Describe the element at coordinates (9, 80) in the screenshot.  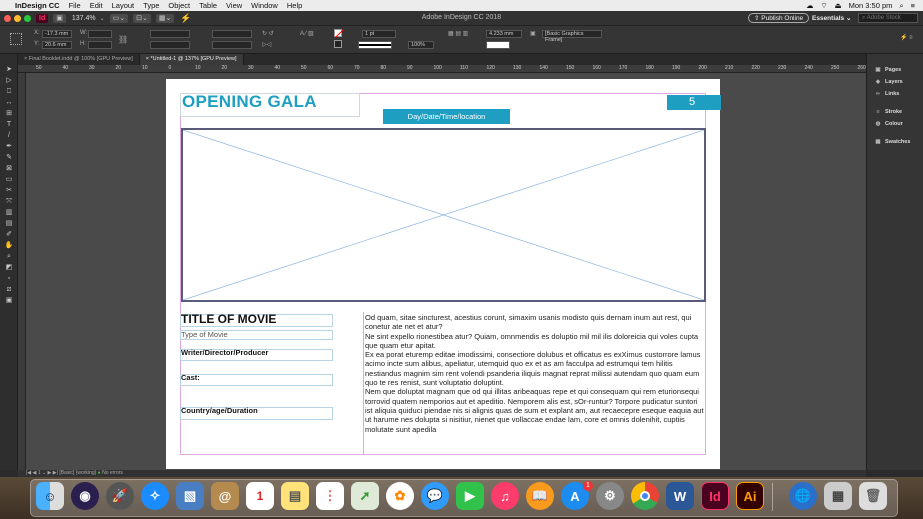
I see `direct-selection-tool-icon: ▷` at that location.